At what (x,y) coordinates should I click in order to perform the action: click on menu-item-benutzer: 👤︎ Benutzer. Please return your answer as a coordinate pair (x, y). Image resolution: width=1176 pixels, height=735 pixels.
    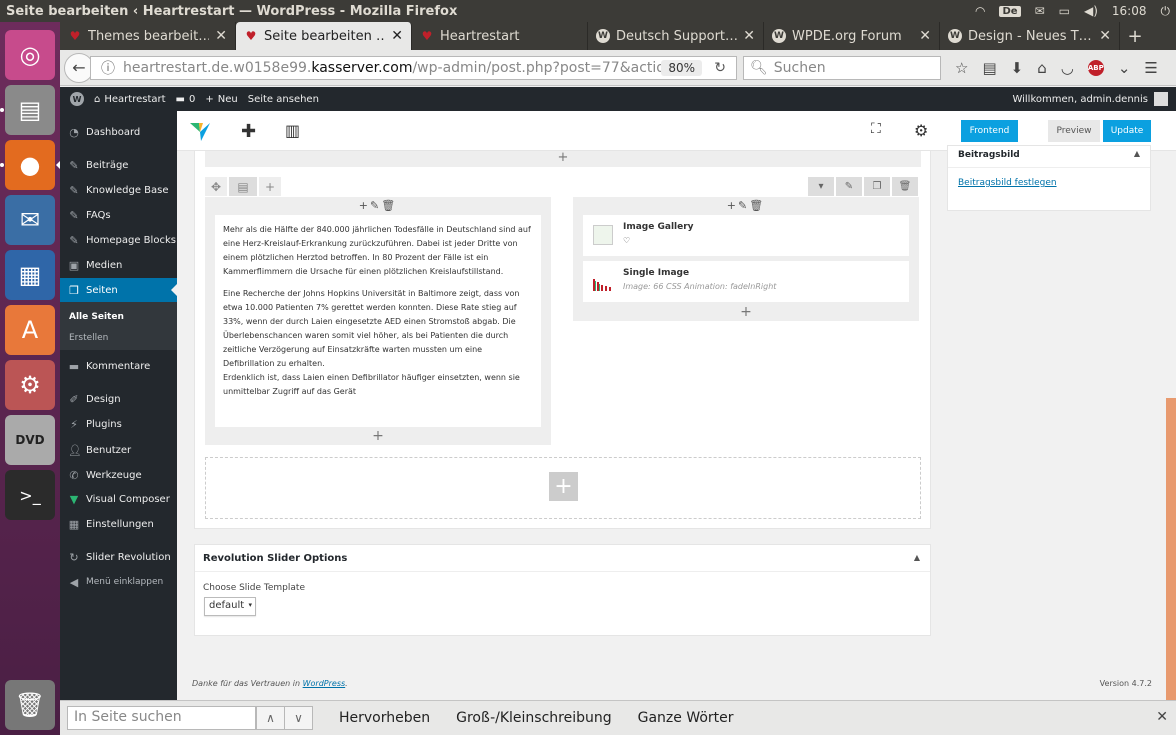
    Looking at the image, I should click on (118, 450).